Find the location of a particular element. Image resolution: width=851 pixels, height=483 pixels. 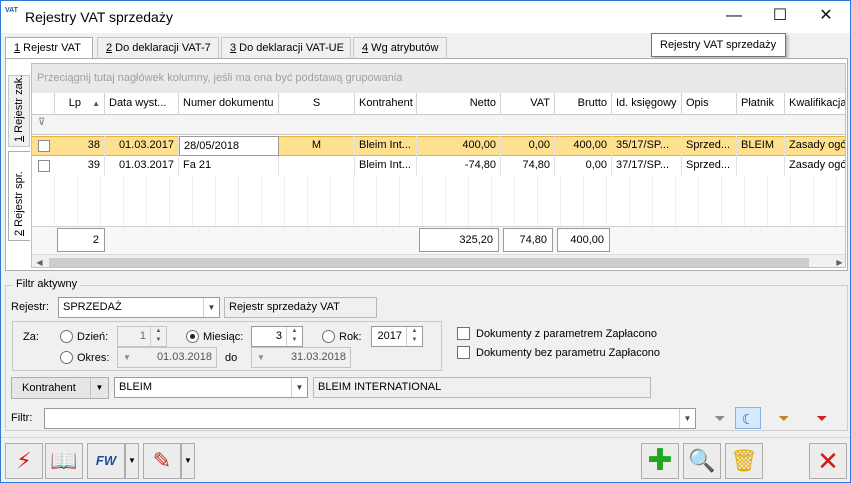

filter-row is located at coordinates (438, 125).